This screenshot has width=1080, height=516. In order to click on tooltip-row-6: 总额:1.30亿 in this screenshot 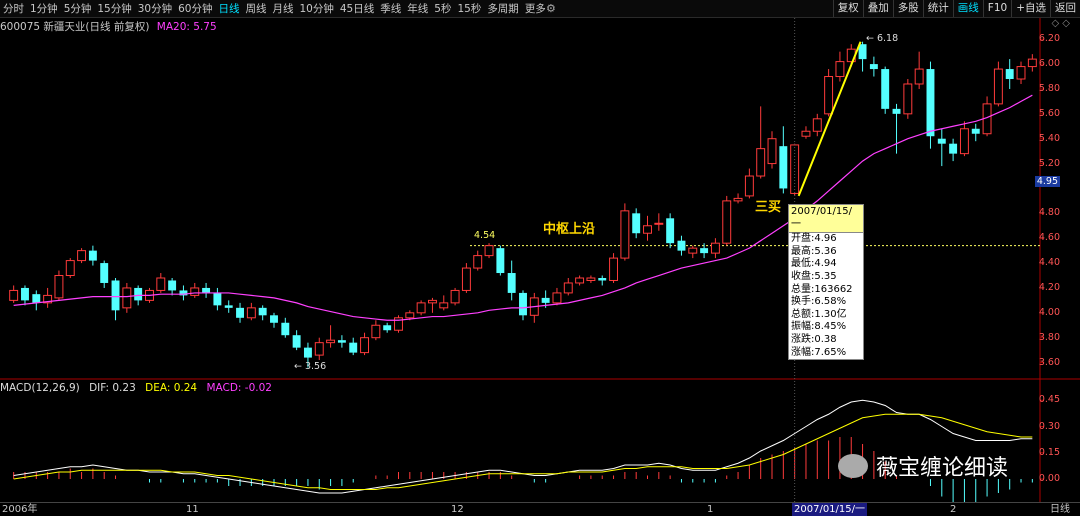, I will do `click(819, 314)`.